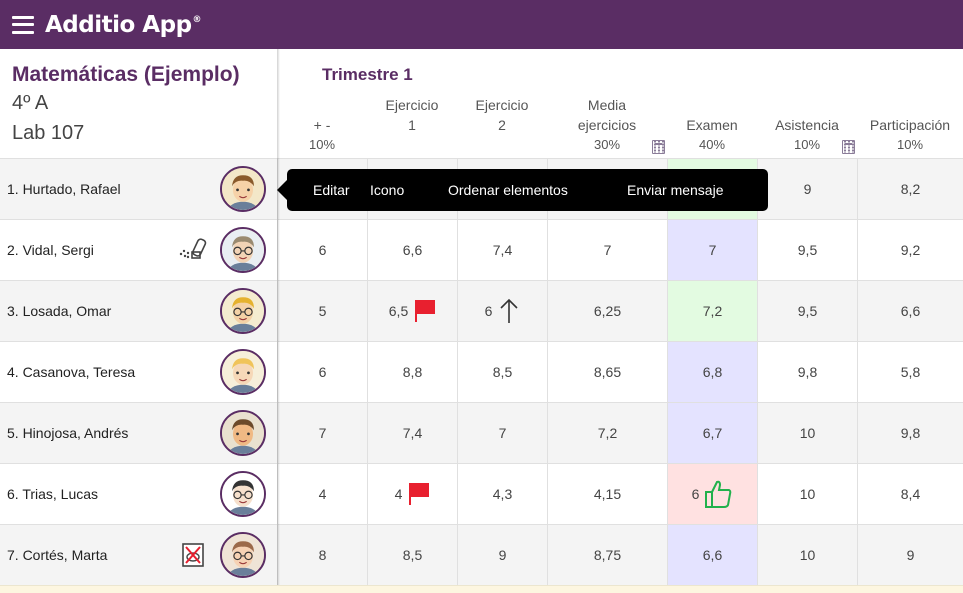  What do you see at coordinates (675, 190) in the screenshot?
I see `menu-item-send-message: Enviar mensaje` at bounding box center [675, 190].